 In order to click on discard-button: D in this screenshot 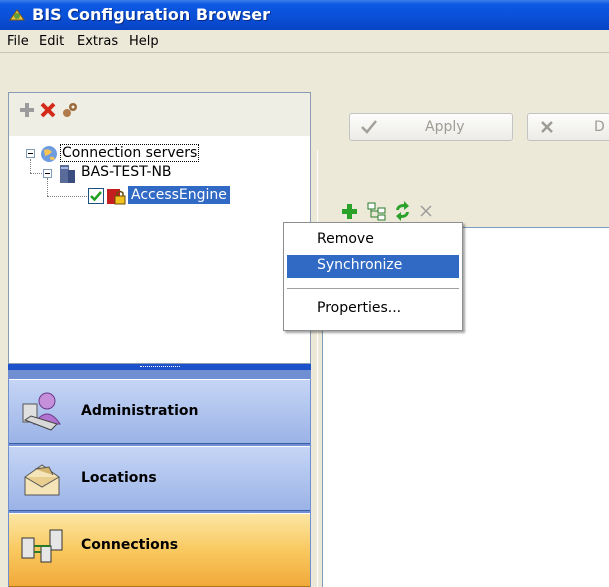, I will do `click(568, 127)`.